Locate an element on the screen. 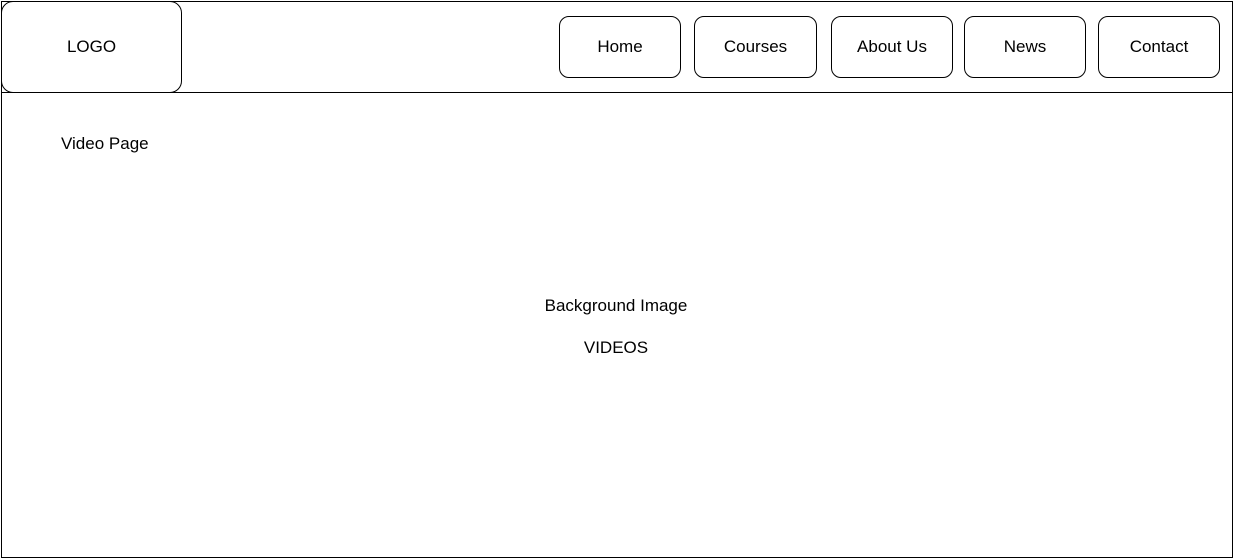  nav-about-us-button: About Us is located at coordinates (892, 47).